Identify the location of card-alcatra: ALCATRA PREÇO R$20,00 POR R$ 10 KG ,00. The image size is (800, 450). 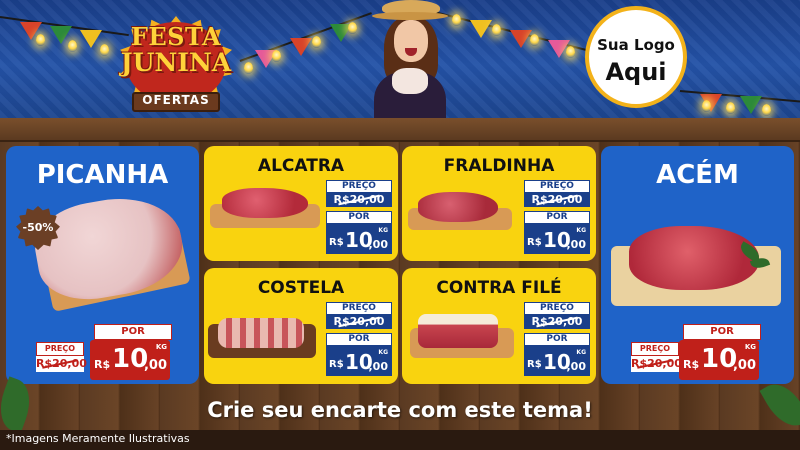
(301, 203).